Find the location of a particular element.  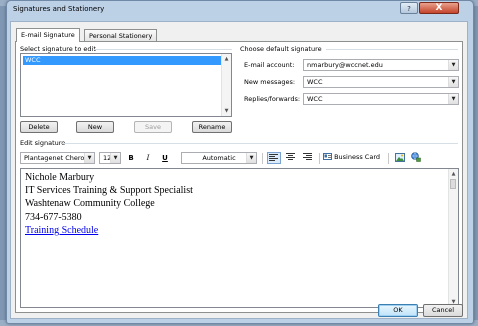

select-signature-label: Select signature to edit is located at coordinates (58, 49).